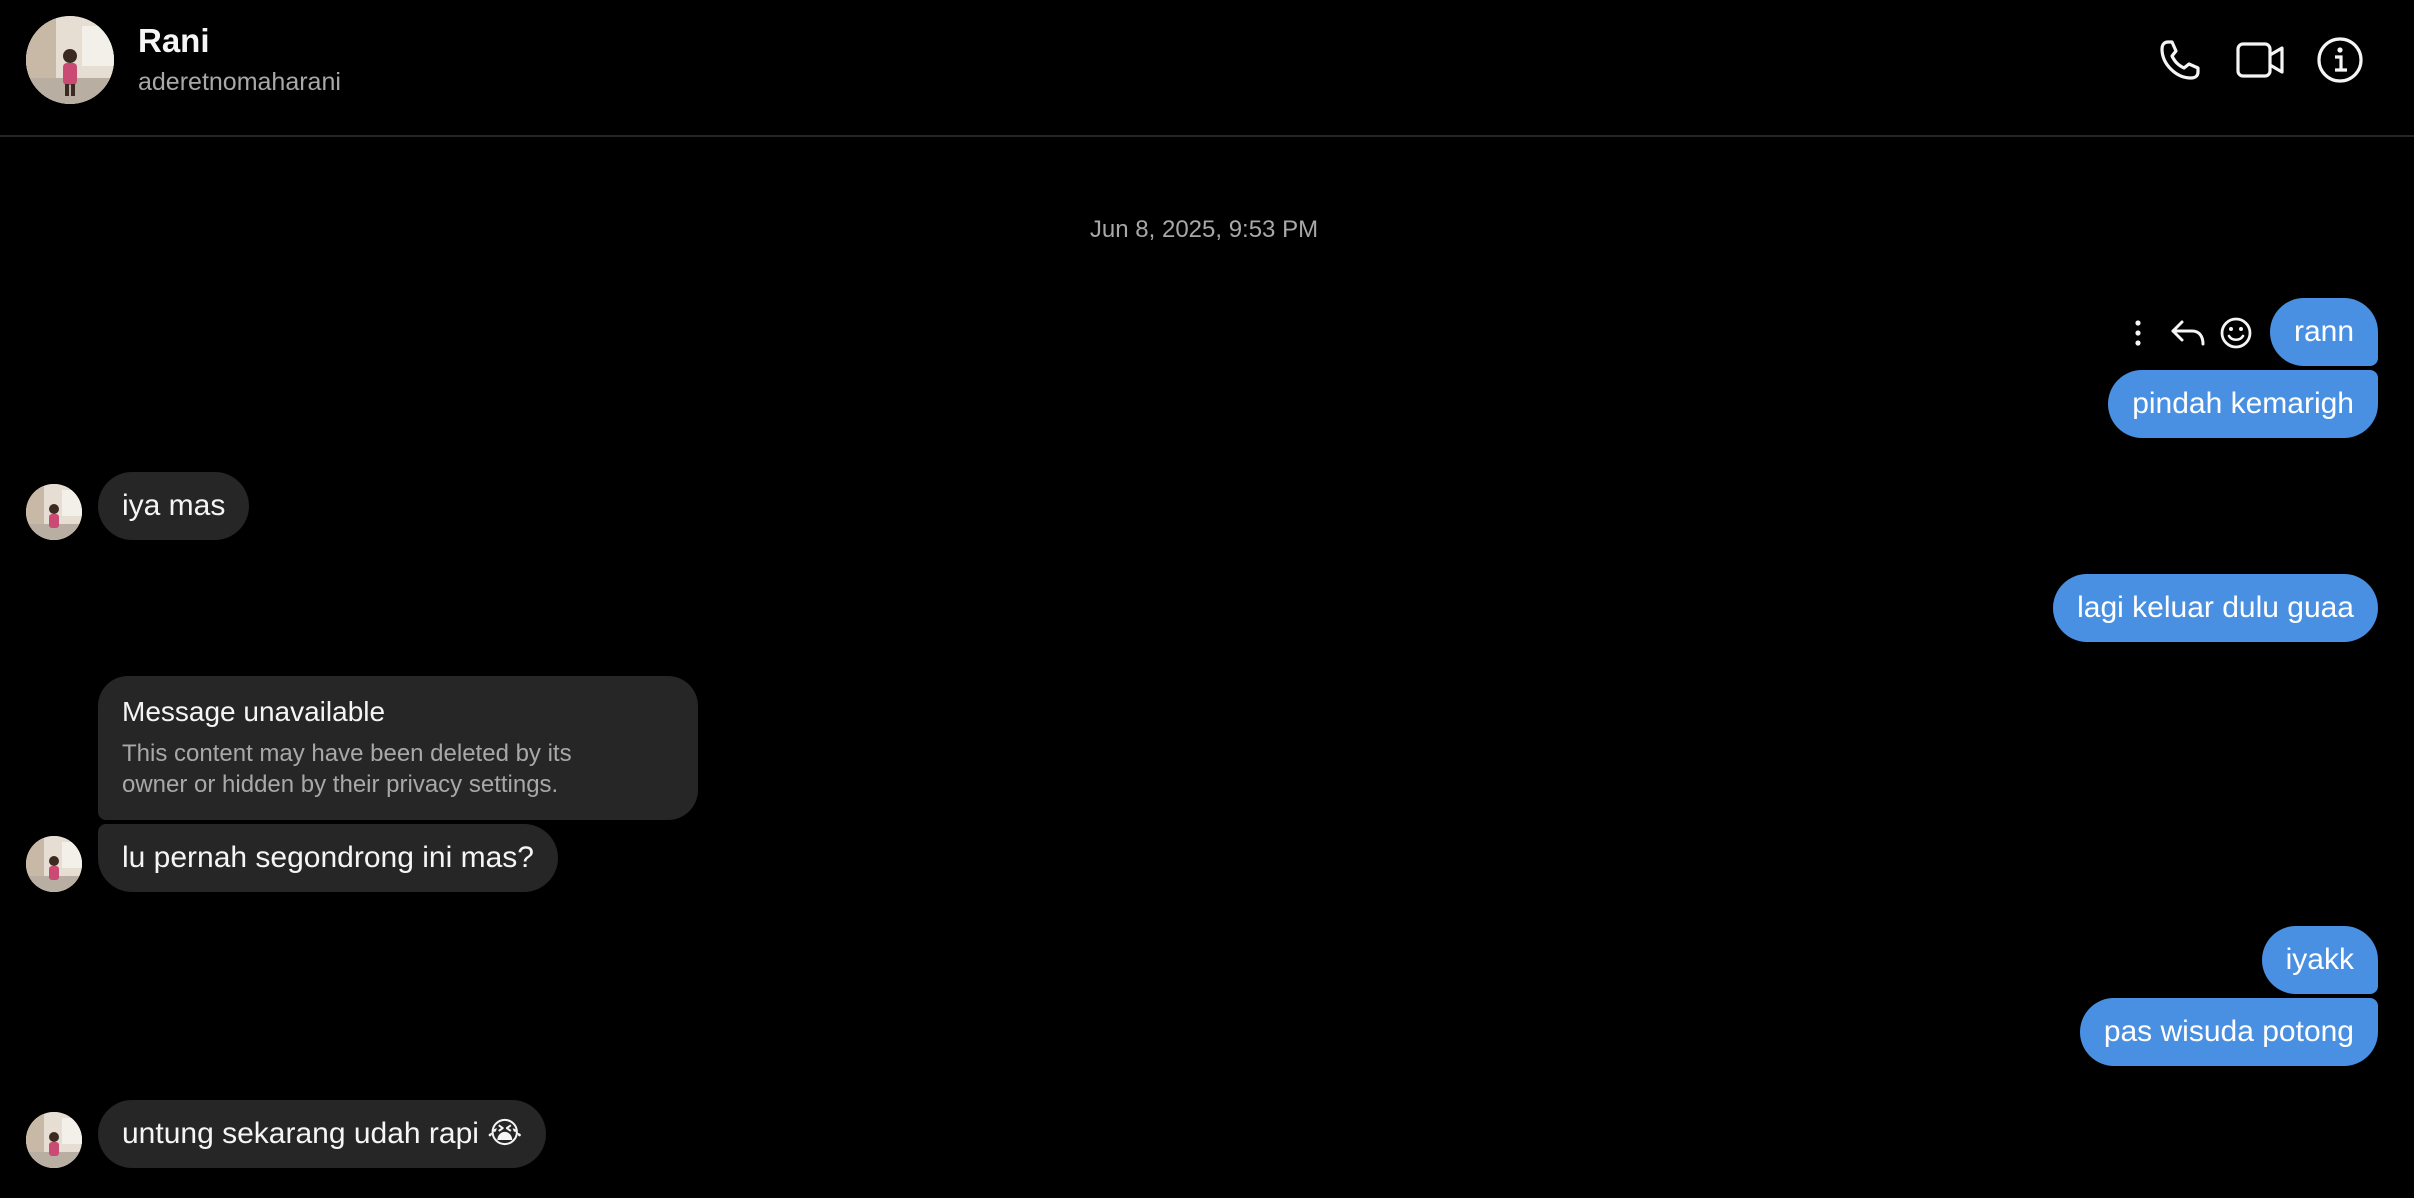 Image resolution: width=2414 pixels, height=1198 pixels. I want to click on message-hover-actions, so click(2189, 333).